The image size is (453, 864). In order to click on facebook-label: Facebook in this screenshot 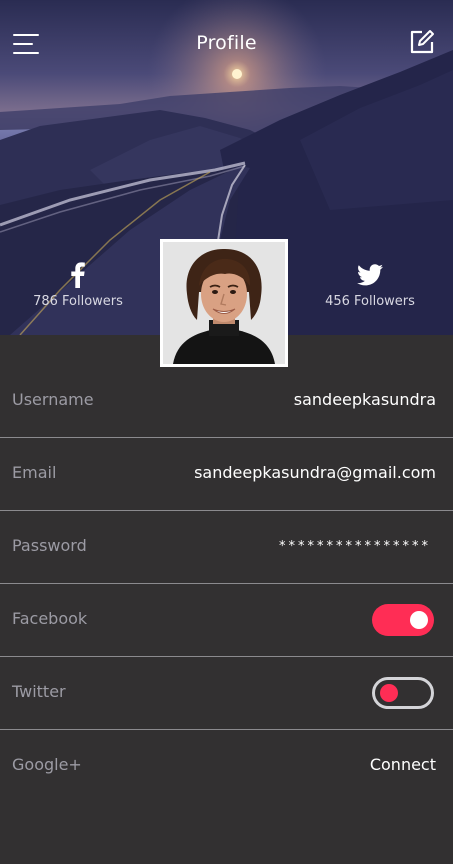, I will do `click(50, 618)`.